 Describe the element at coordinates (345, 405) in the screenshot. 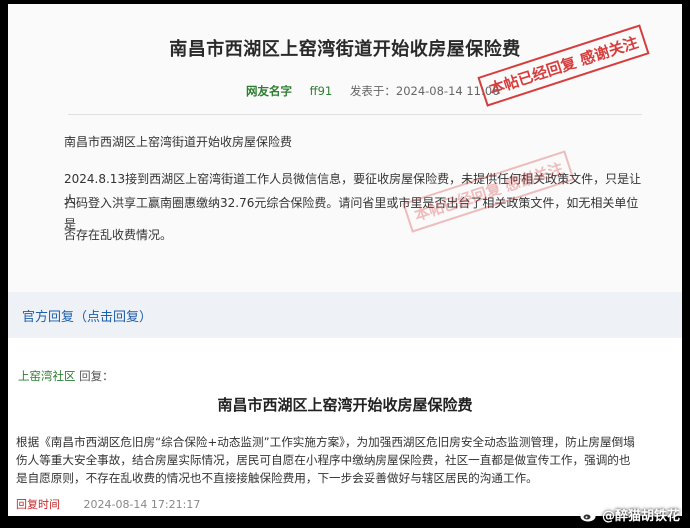

I see `reply-title: 南昌市西湖区上窑湾开始收房屋保险费` at that location.